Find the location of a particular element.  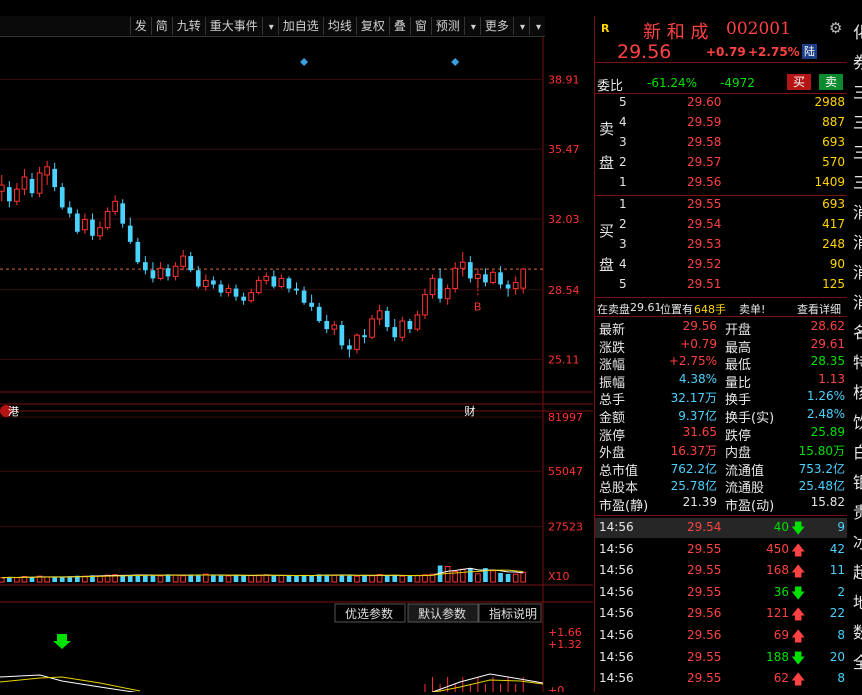

sector-label: 超 is located at coordinates (857, 571).